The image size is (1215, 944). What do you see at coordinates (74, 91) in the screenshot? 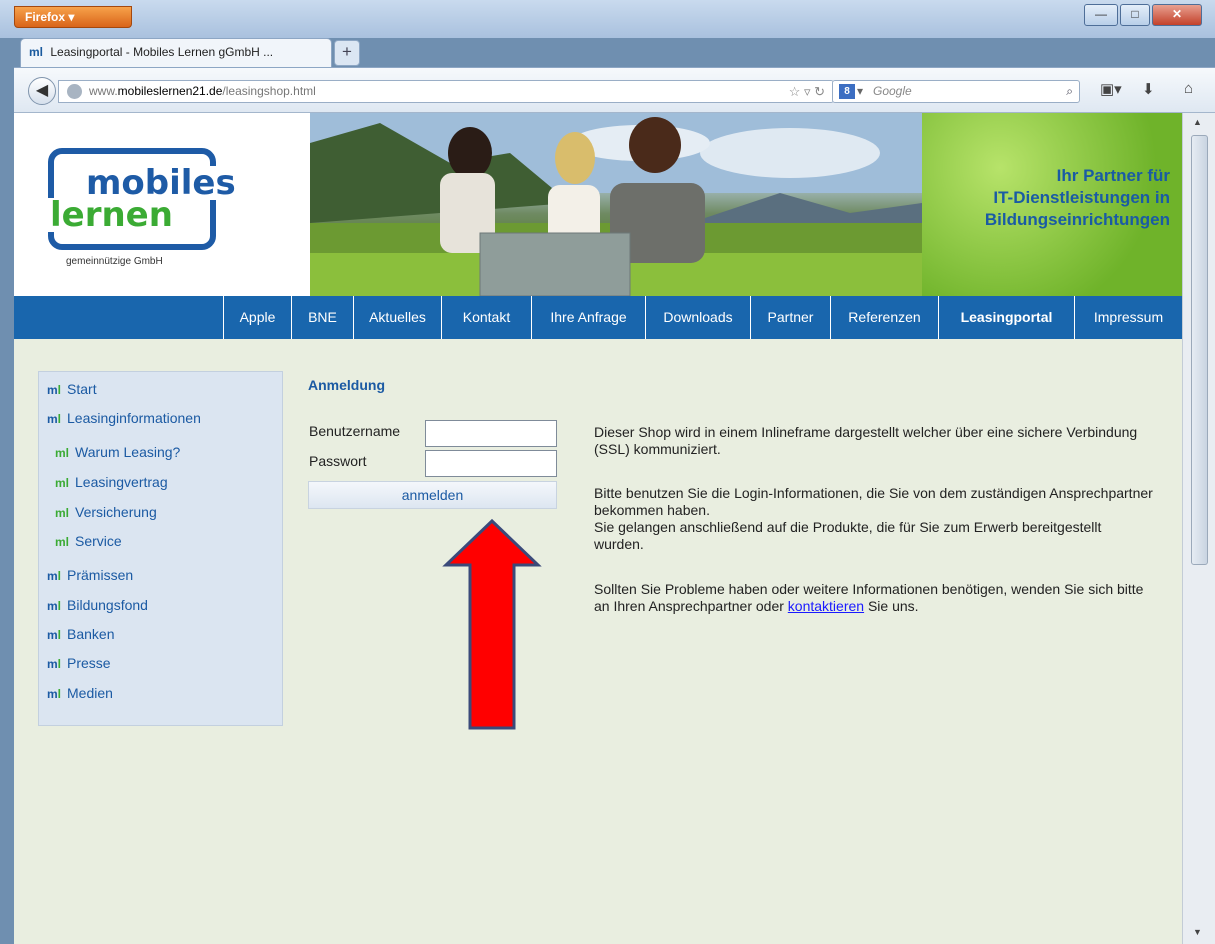
I see `globe-icon` at bounding box center [74, 91].